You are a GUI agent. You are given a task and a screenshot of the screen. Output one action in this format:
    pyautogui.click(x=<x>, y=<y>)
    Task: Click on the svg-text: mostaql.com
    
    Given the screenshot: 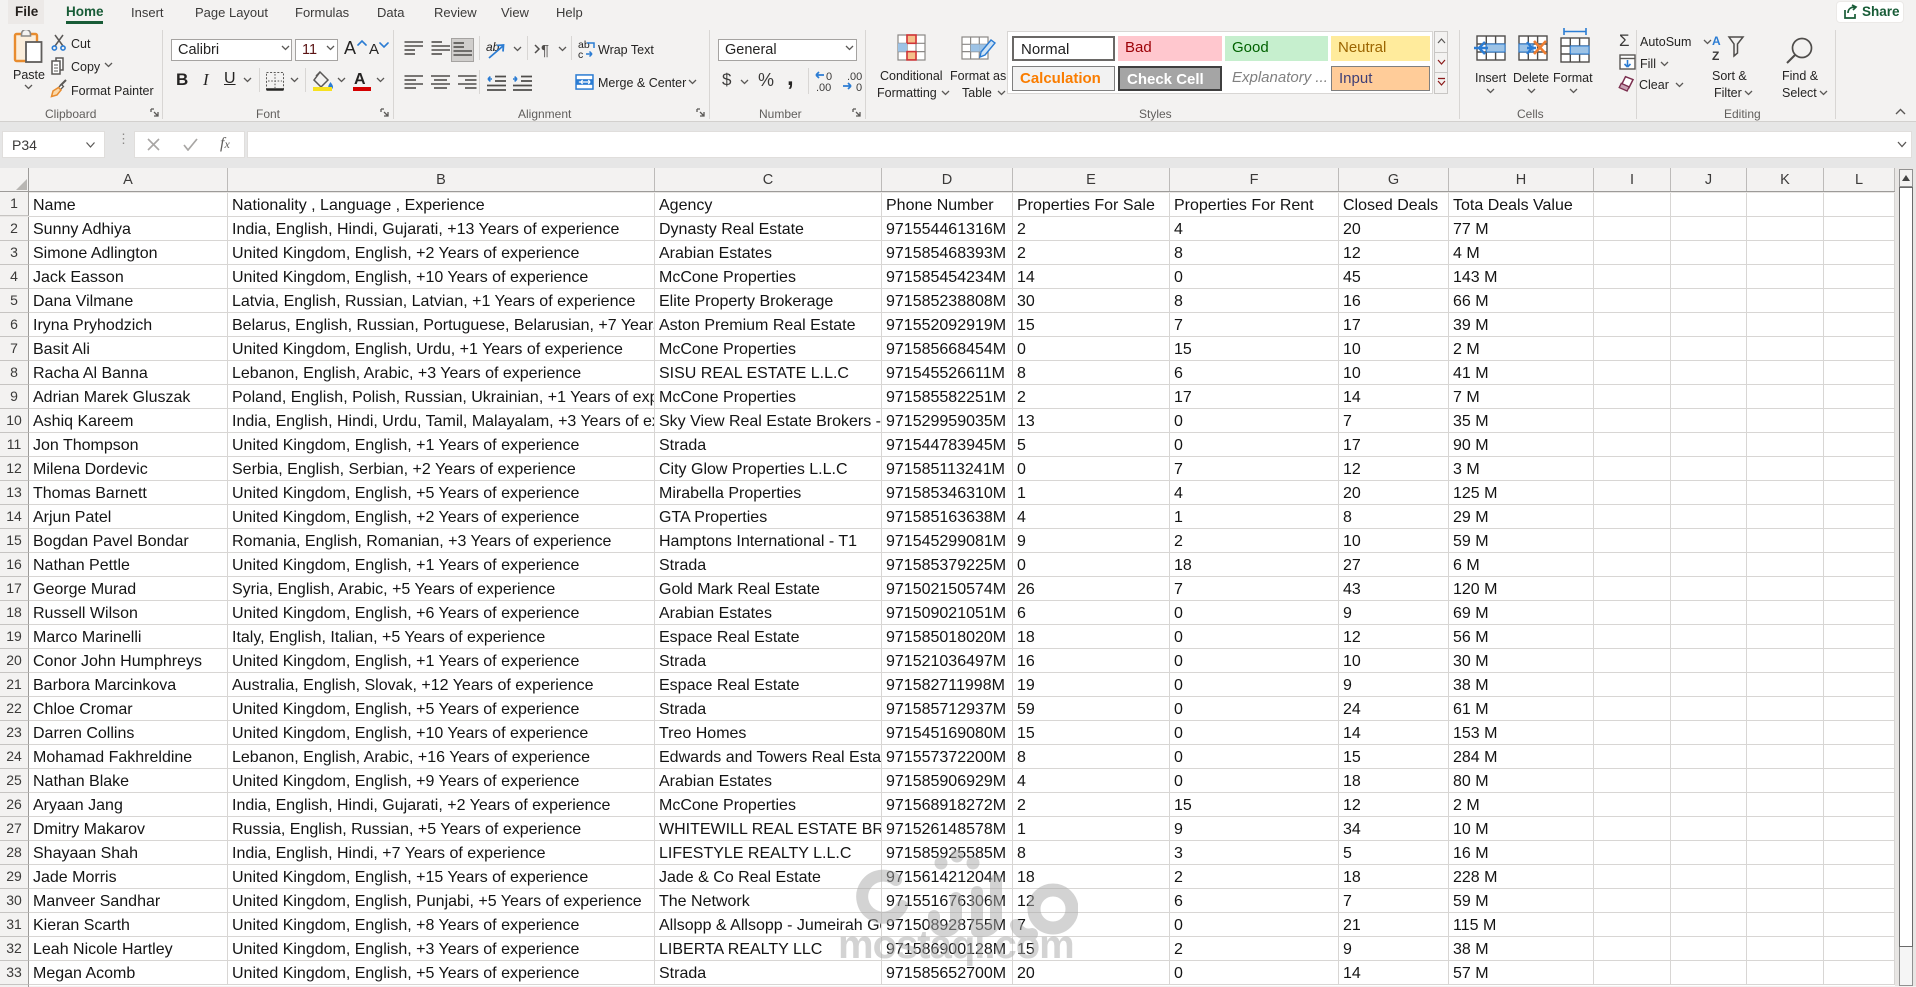 What is the action you would take?
    pyautogui.click(x=956, y=944)
    